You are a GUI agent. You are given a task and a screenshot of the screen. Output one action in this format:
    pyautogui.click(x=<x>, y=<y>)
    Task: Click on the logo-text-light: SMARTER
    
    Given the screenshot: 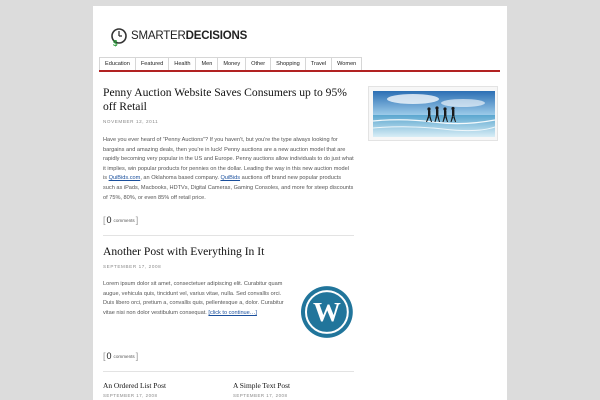 What is the action you would take?
    pyautogui.click(x=158, y=36)
    